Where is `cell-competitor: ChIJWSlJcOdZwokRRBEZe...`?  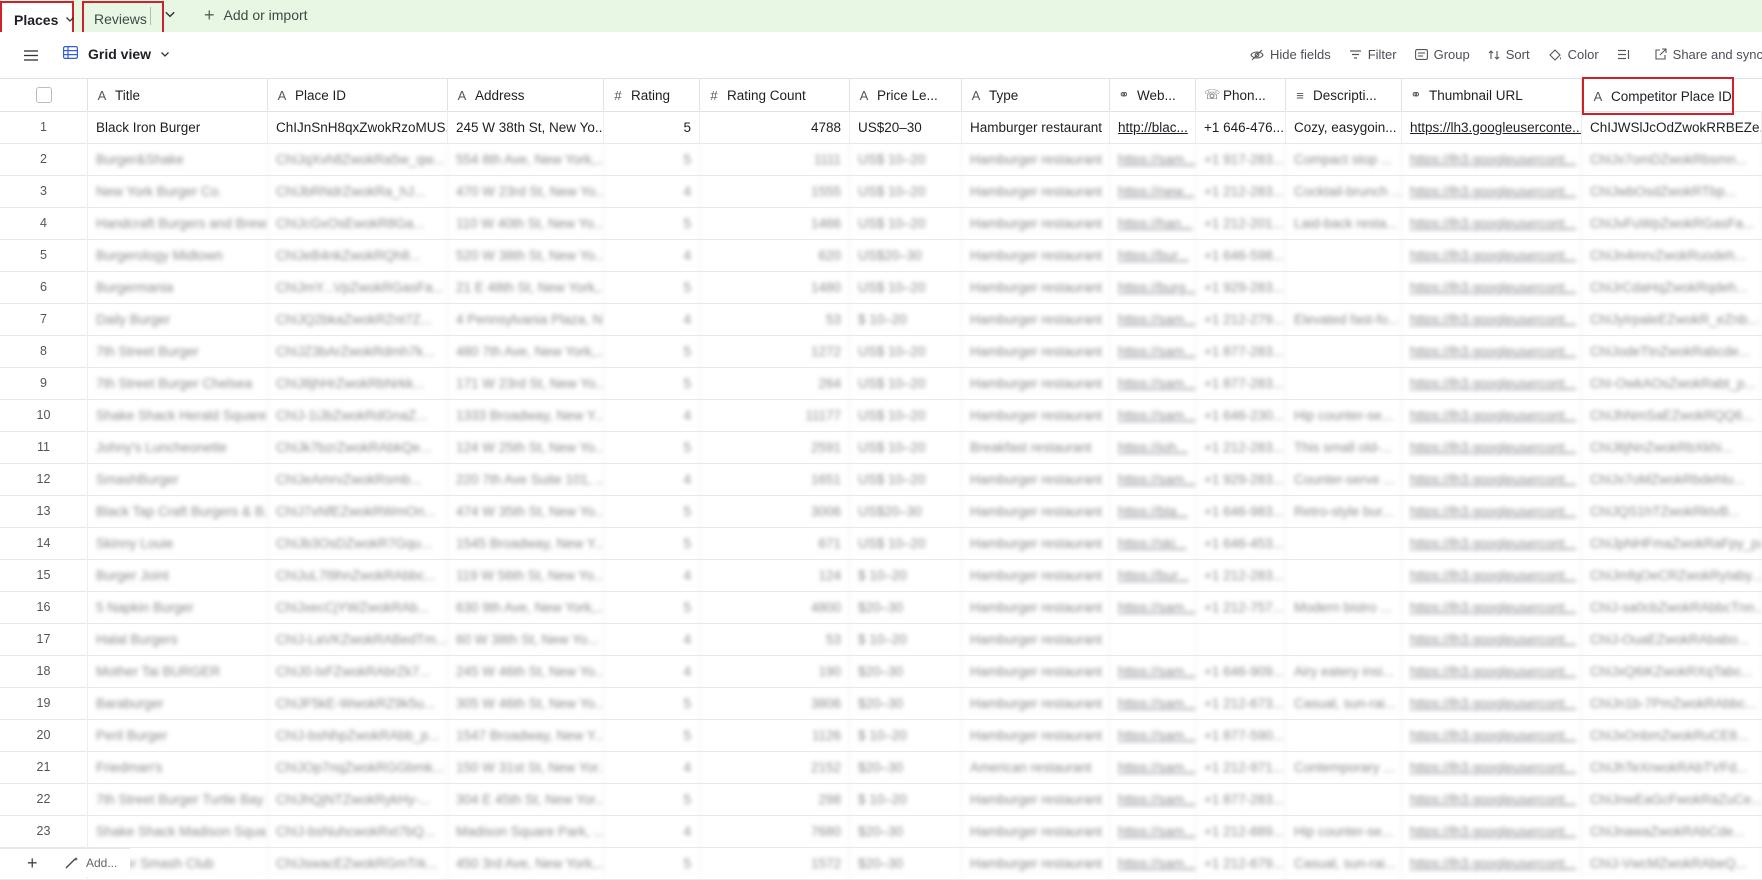
cell-competitor: ChIJWSlJcOdZwokRRBEZe... is located at coordinates (1672, 127).